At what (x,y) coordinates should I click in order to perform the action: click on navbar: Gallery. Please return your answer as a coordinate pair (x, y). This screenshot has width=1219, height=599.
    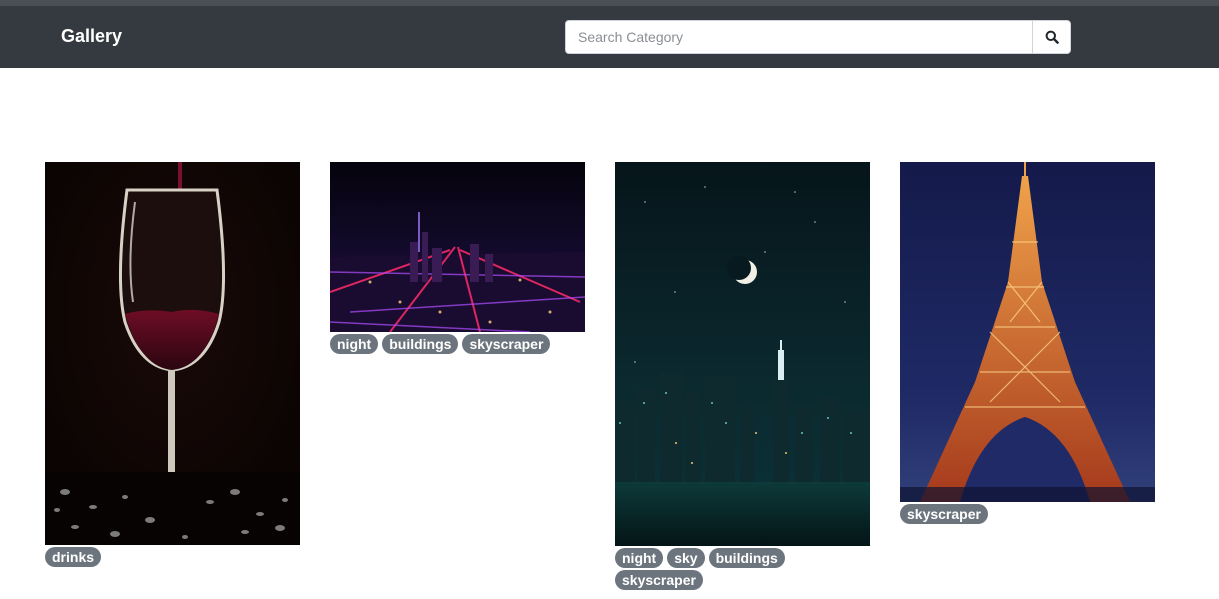
    Looking at the image, I should click on (609, 37).